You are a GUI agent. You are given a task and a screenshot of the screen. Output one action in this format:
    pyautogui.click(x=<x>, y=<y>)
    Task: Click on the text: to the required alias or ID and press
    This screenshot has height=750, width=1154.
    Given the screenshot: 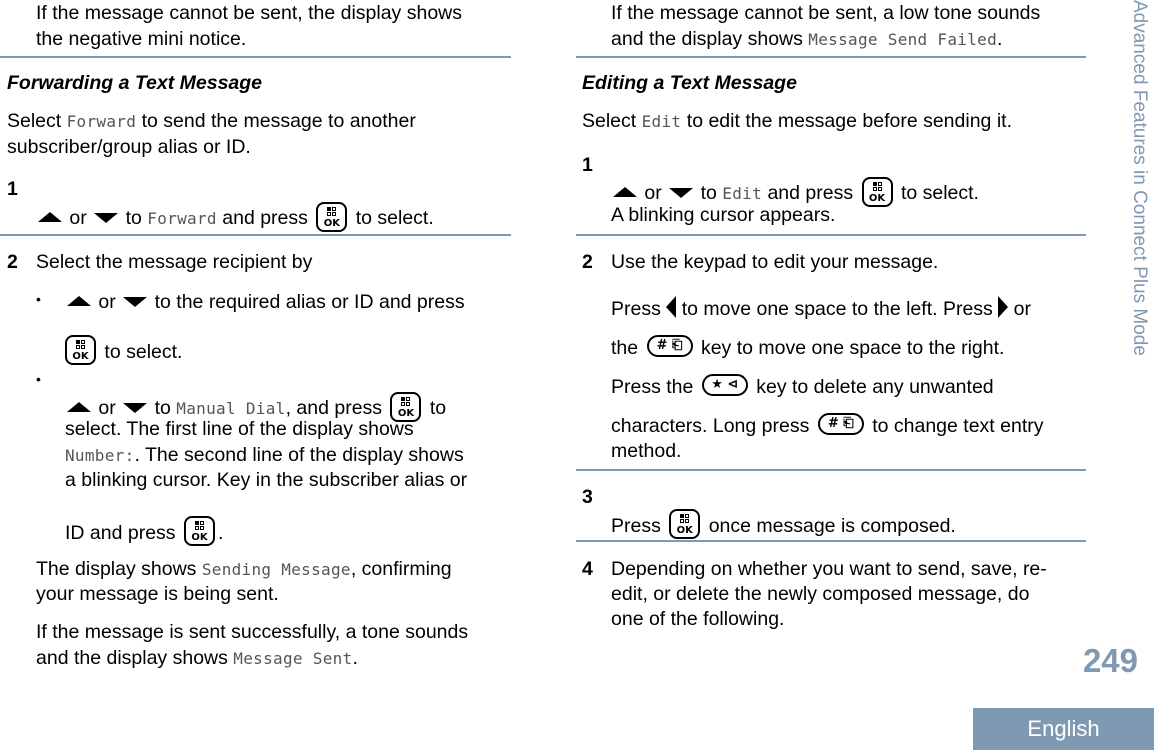 What is the action you would take?
    pyautogui.click(x=309, y=302)
    